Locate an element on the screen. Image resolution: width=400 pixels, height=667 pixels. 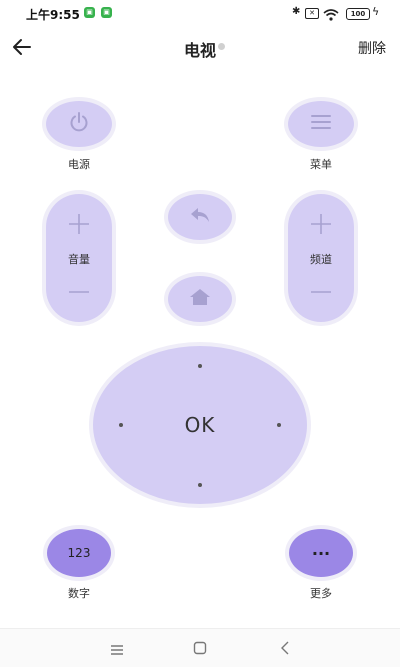
home-nav-icon is located at coordinates (200, 649).